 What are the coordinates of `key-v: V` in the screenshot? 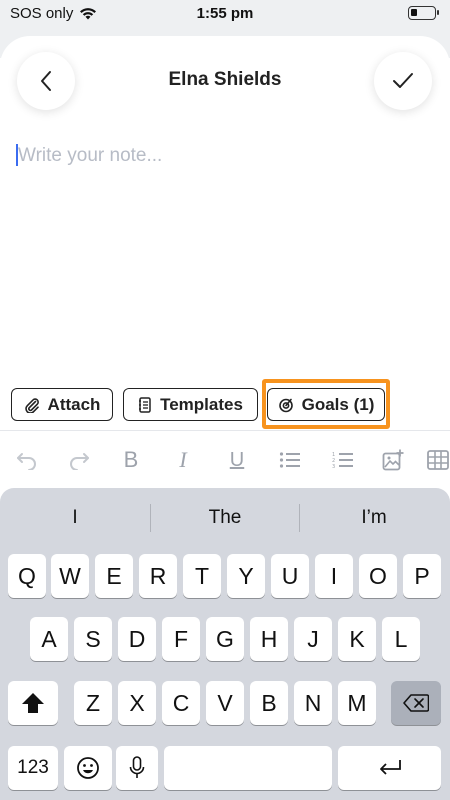 It's located at (225, 703).